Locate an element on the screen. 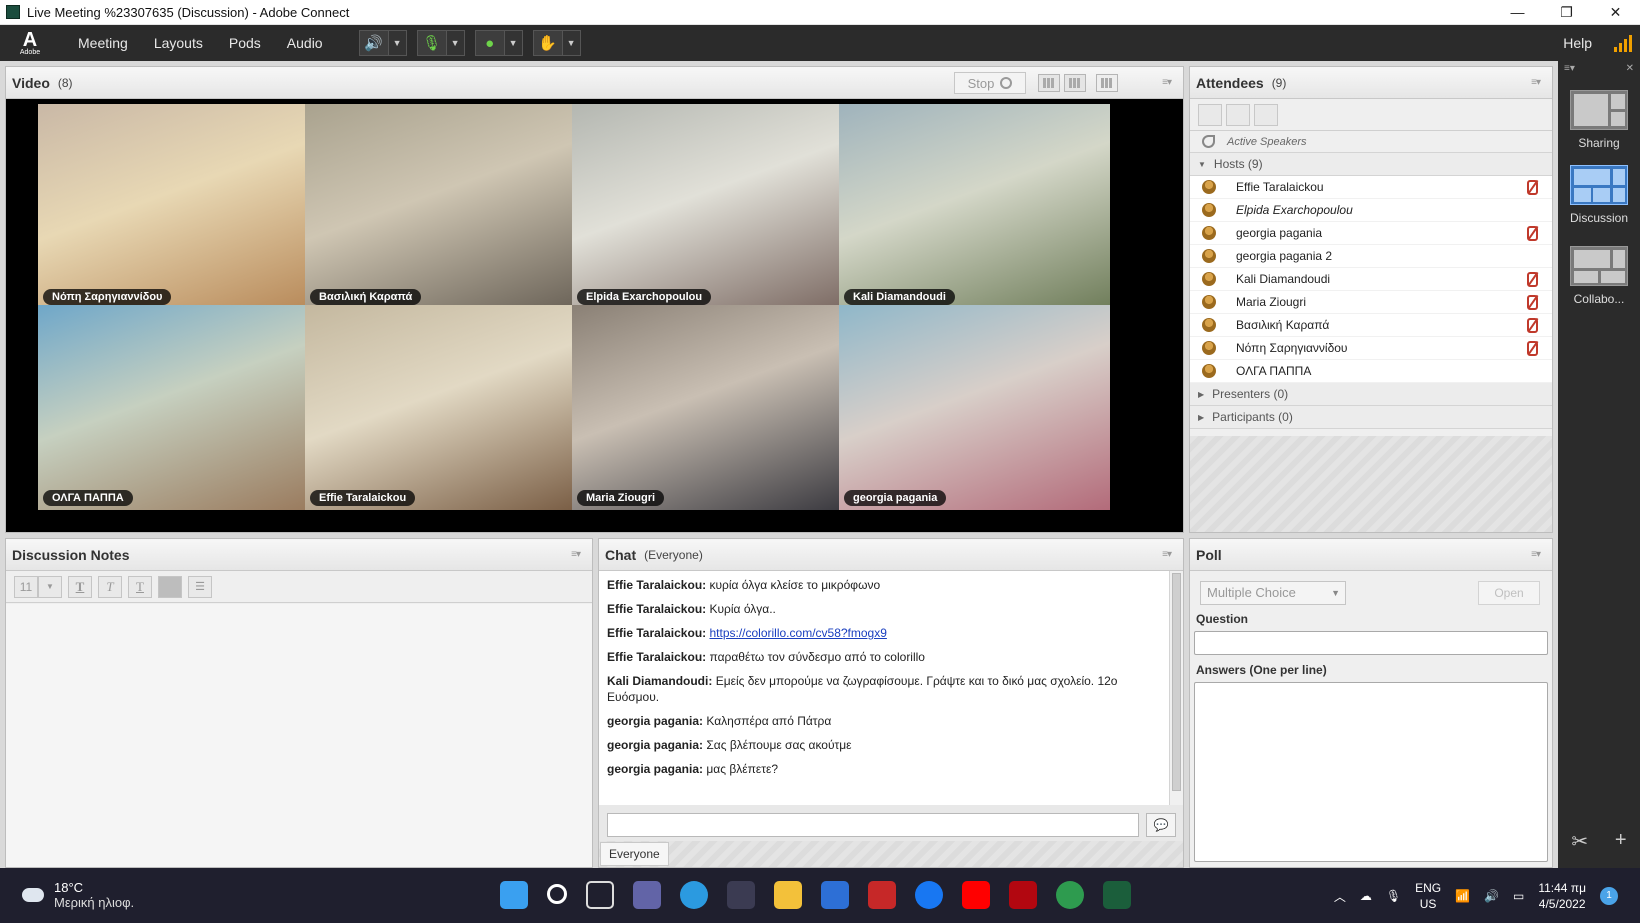 This screenshot has width=1640, height=923. attendee-row: Effie Taralaickou is located at coordinates (1371, 187).